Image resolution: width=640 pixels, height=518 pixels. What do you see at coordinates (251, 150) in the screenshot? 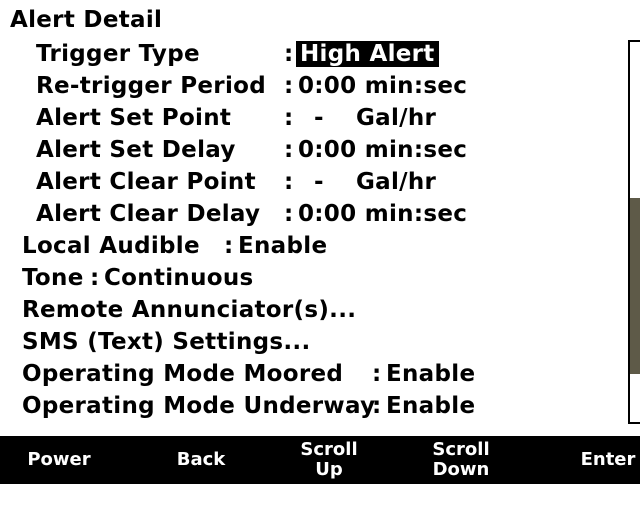
I see `setting-alert-set-delay: Alert Set Delay : 0:00 min:sec` at bounding box center [251, 150].